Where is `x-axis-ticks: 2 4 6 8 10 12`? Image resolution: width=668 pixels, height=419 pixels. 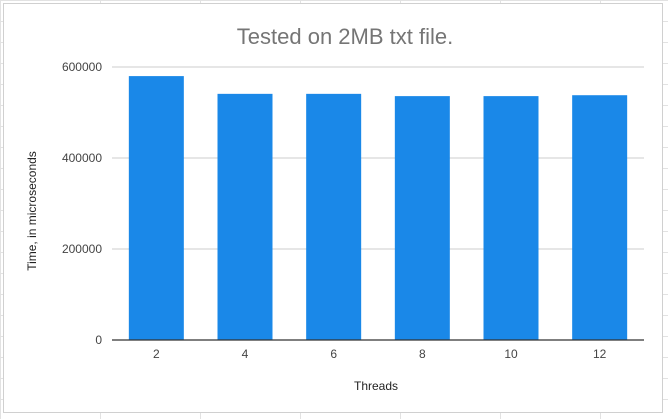
x-axis-ticks: 2 4 6 8 10 12 is located at coordinates (380, 354).